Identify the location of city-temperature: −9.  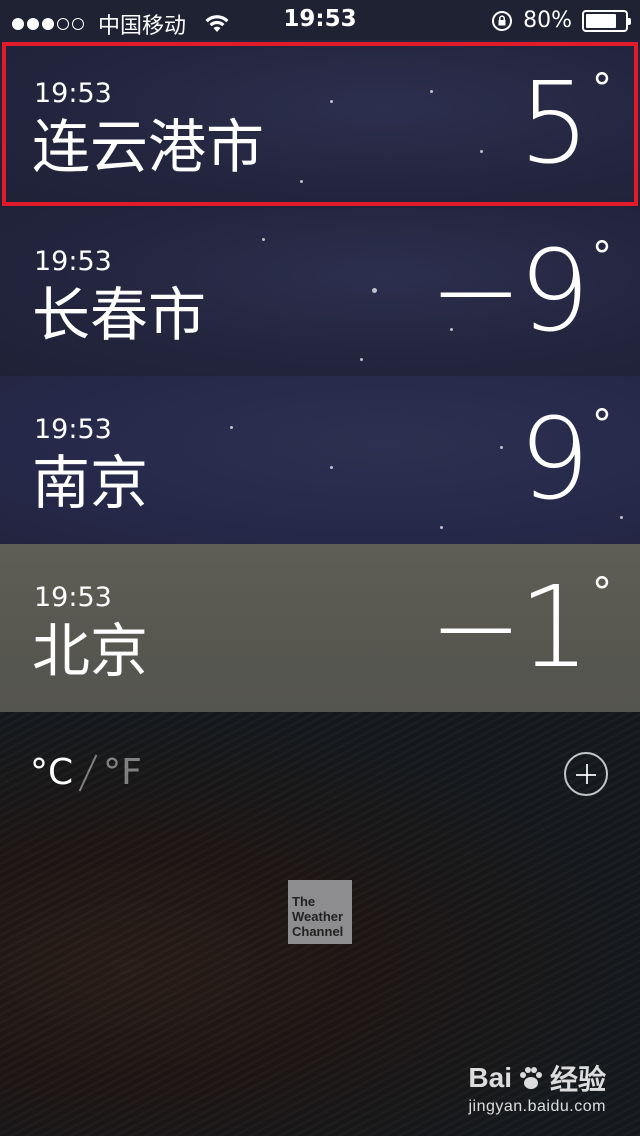
(509, 292).